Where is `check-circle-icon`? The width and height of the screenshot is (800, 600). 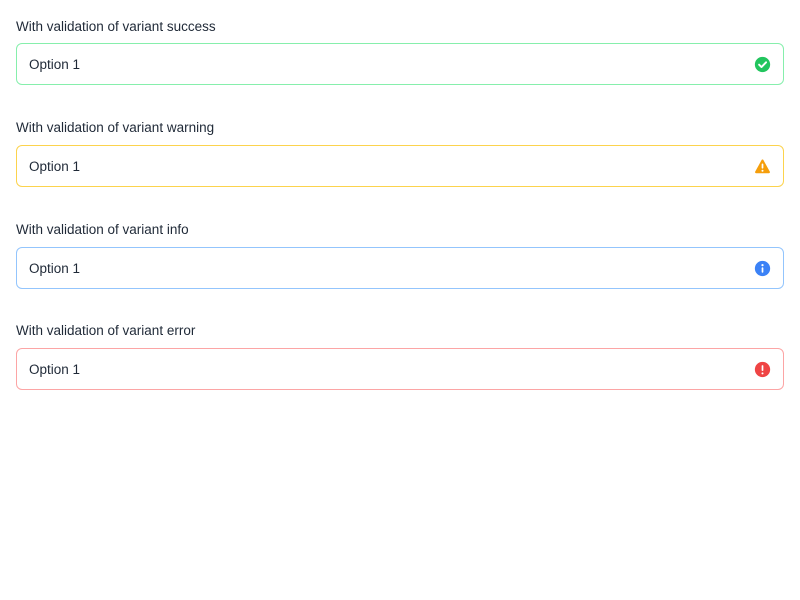 check-circle-icon is located at coordinates (762, 64).